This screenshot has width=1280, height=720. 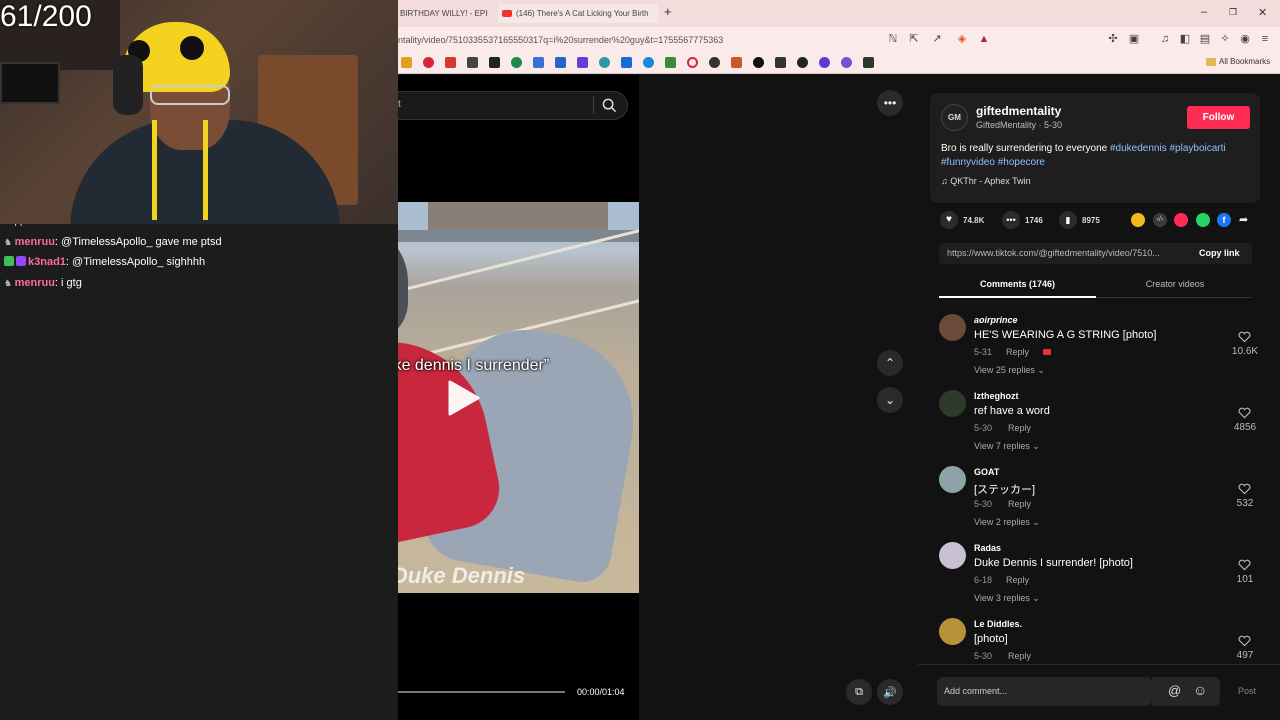 I want to click on emoji-icon: ☺, so click(x=1200, y=690).